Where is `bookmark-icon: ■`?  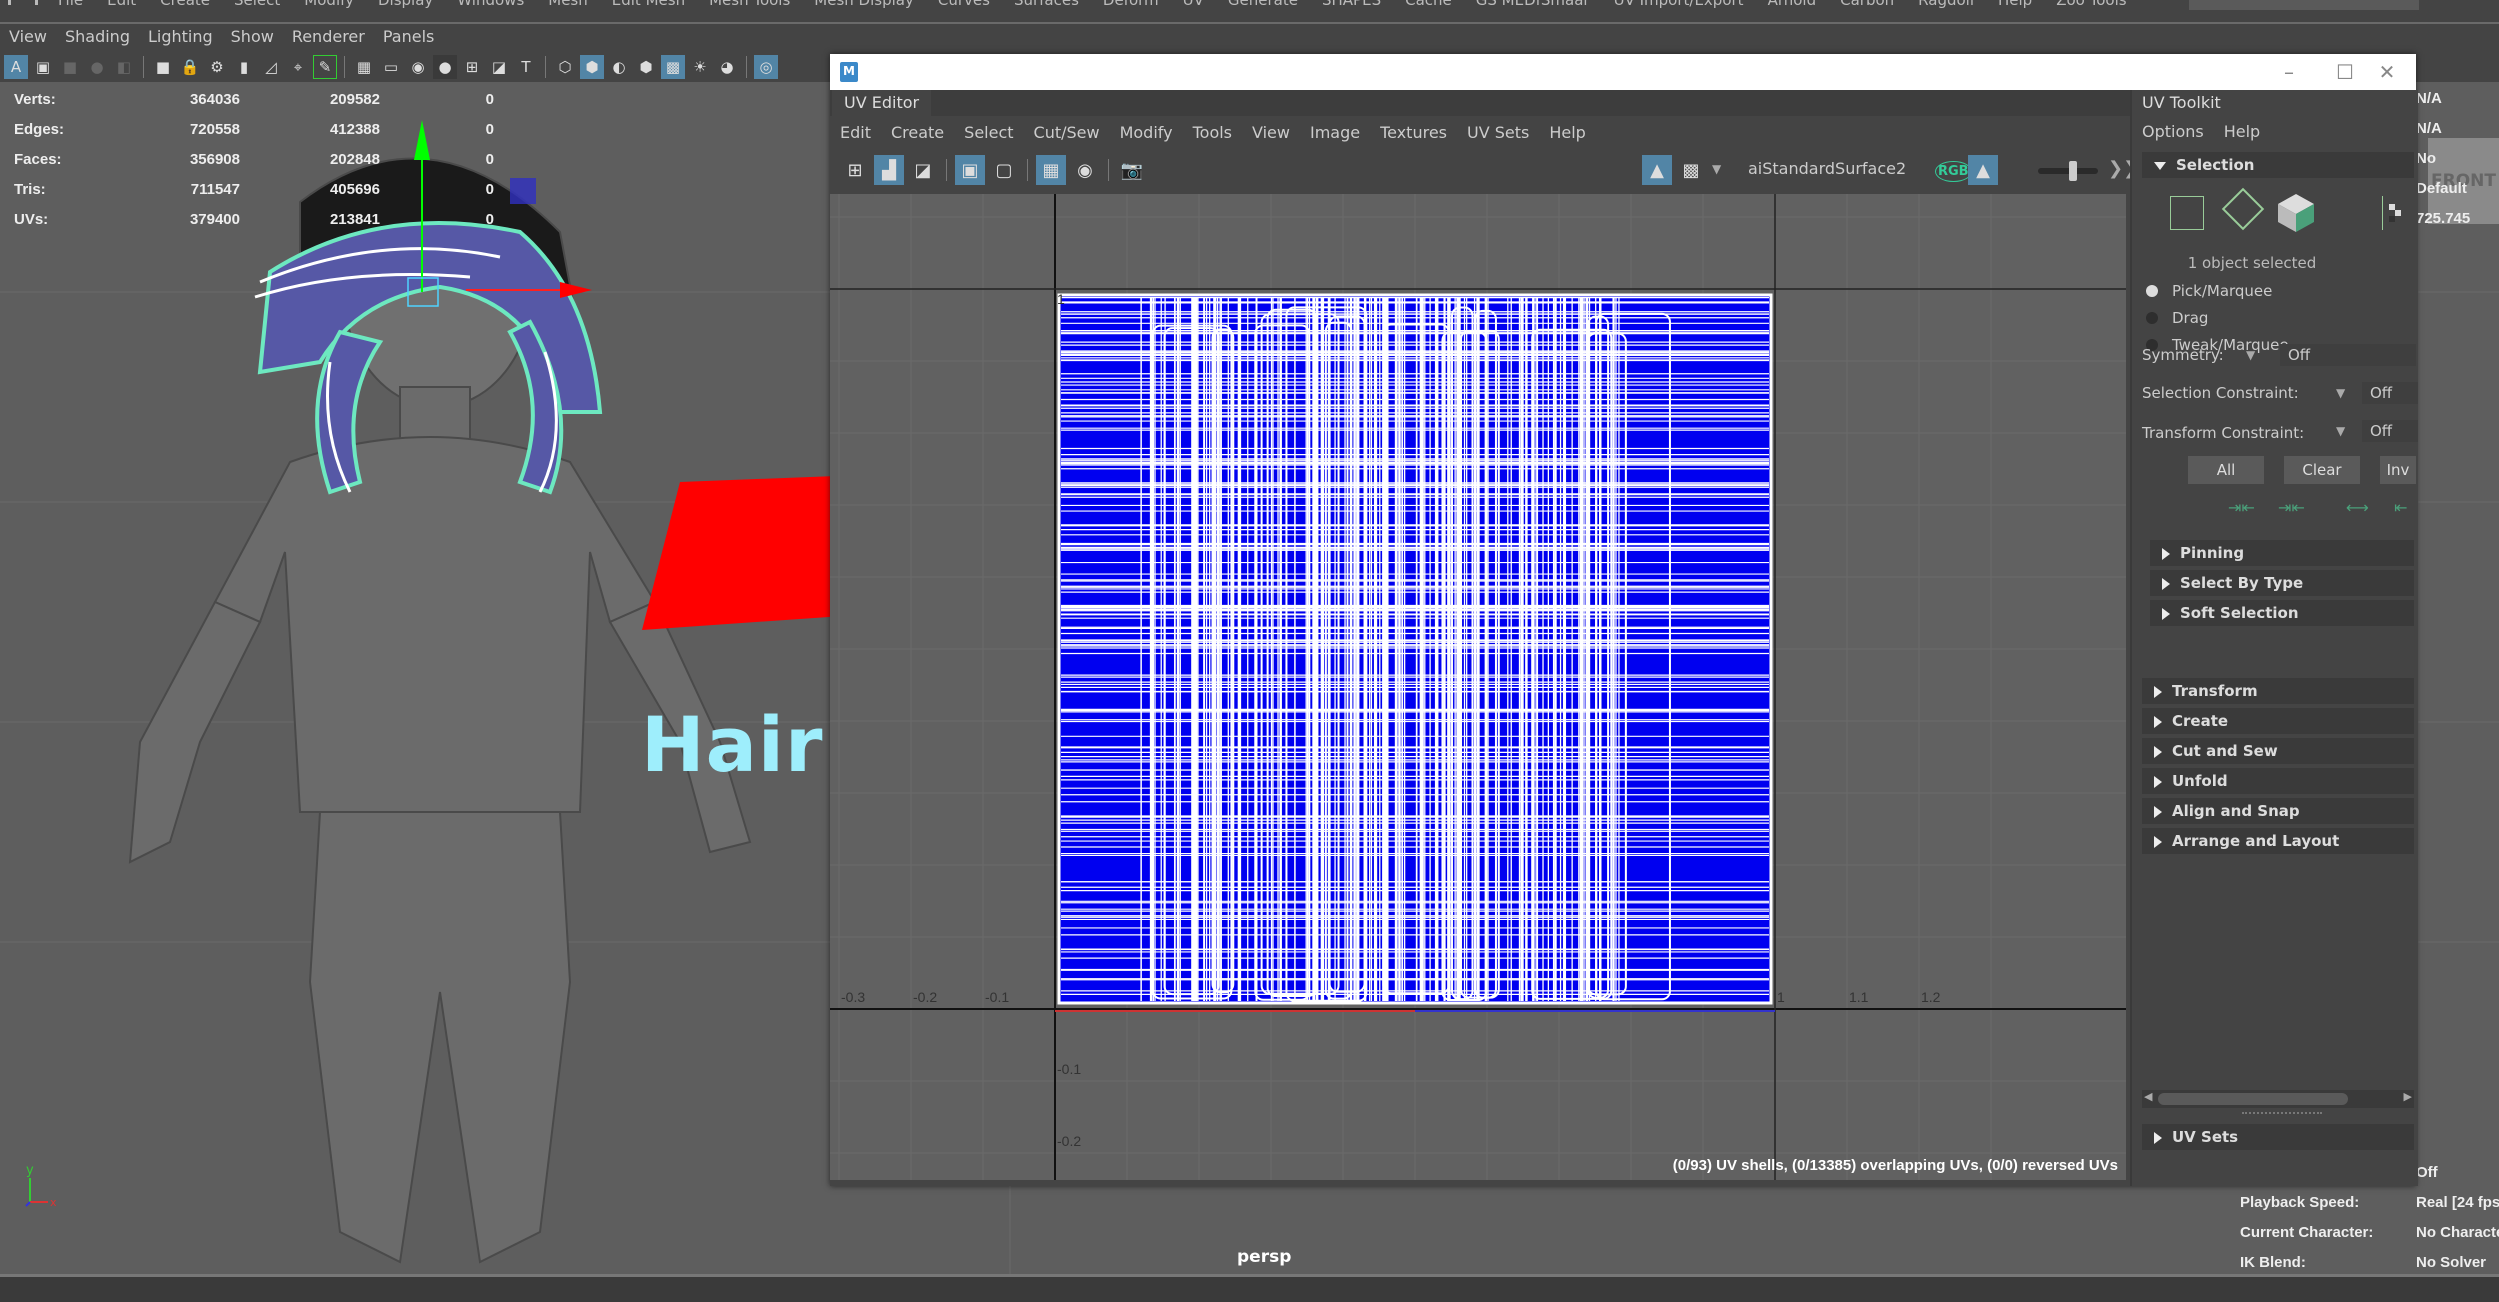 bookmark-icon: ■ is located at coordinates (70, 67).